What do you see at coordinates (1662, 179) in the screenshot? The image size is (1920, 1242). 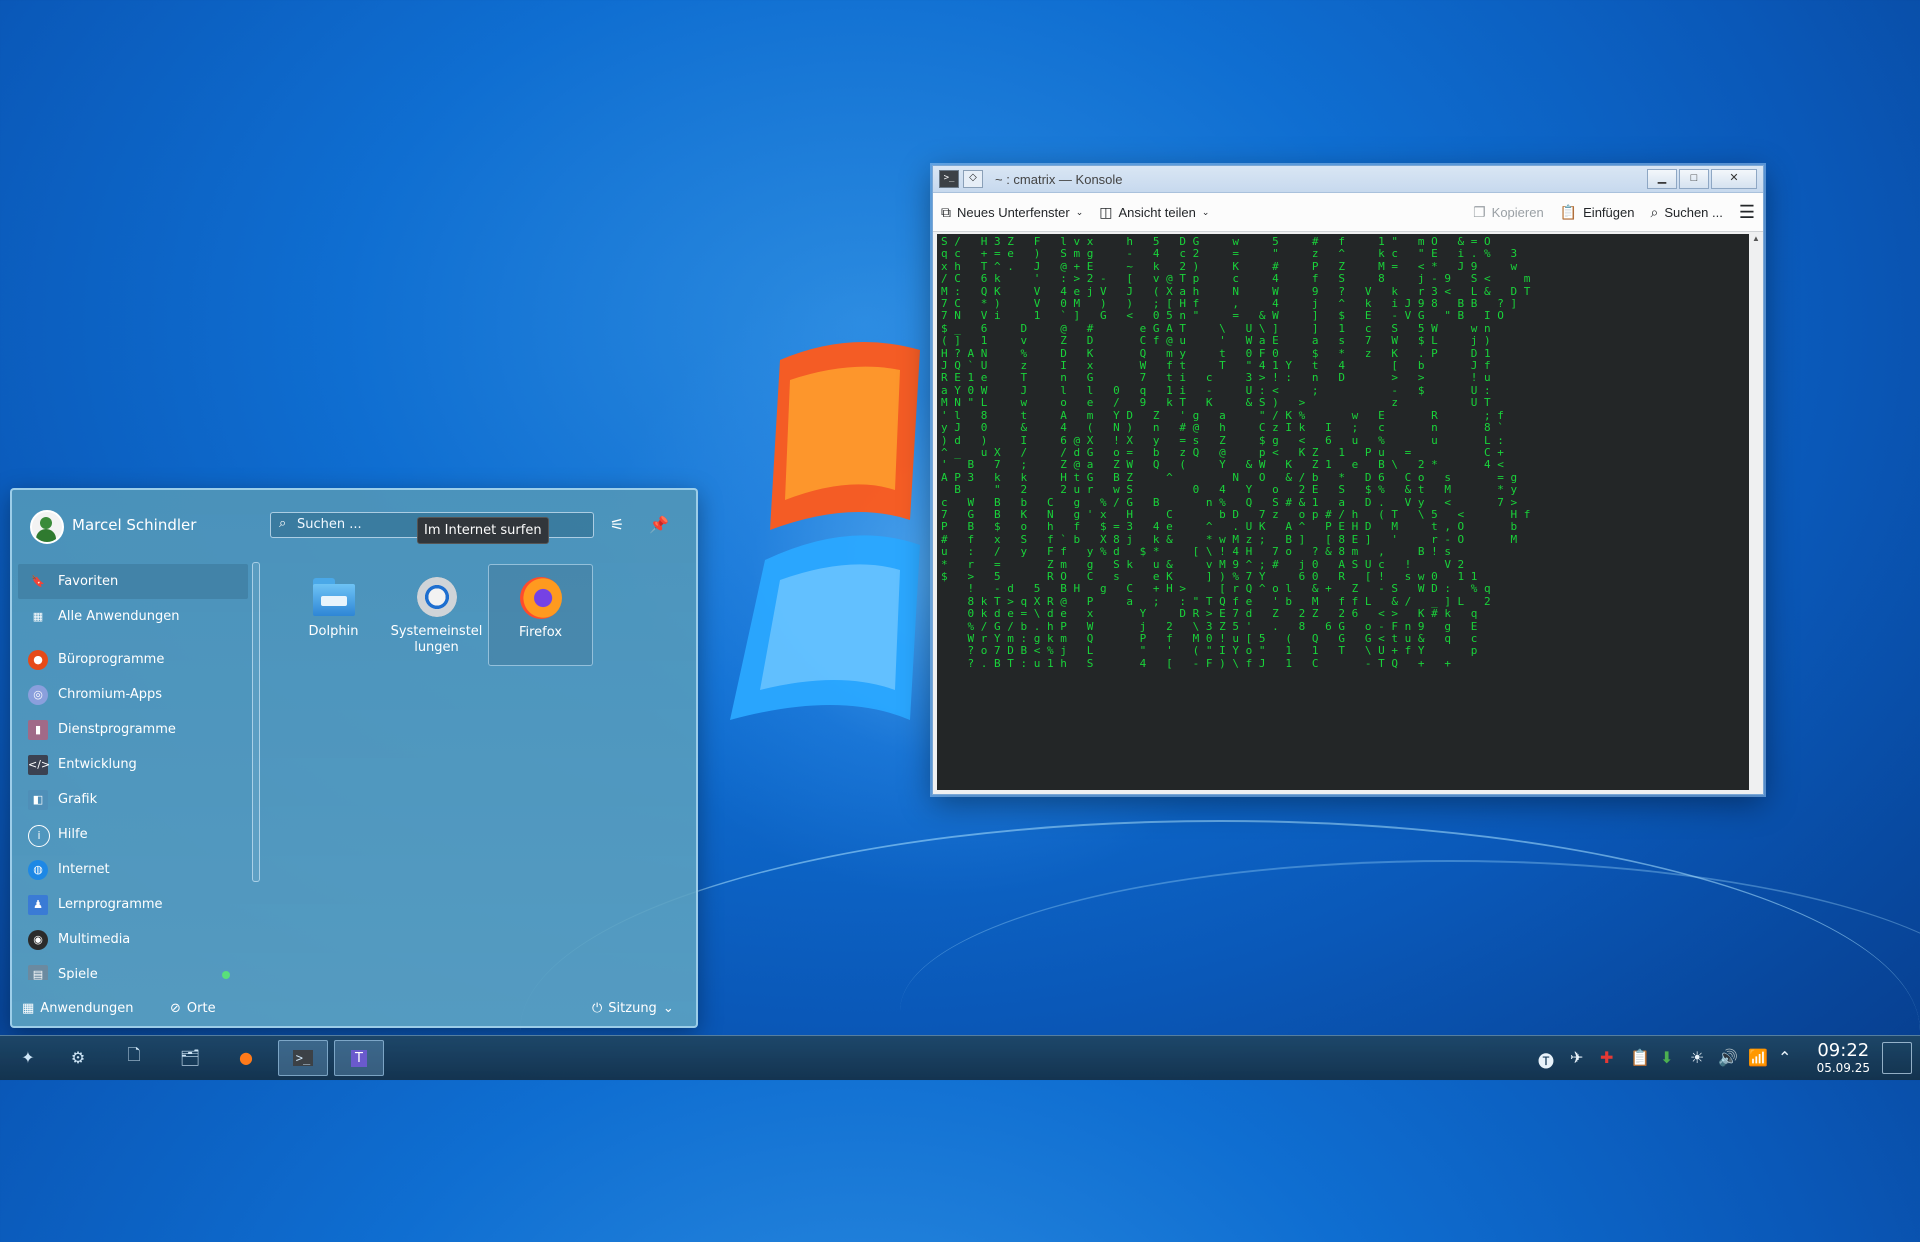 I see `minimize-button: ▁` at bounding box center [1662, 179].